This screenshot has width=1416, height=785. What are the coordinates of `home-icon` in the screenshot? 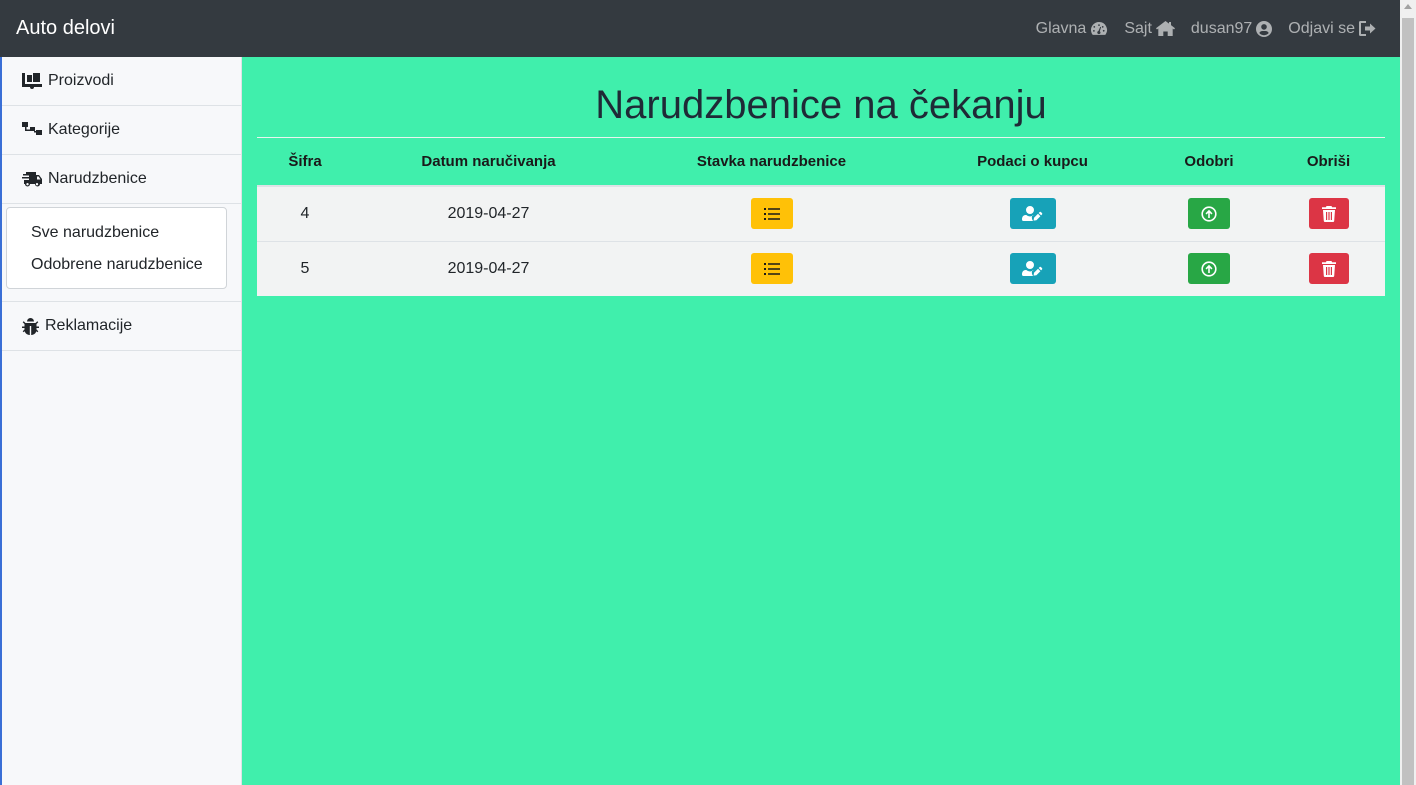 It's located at (1165, 28).